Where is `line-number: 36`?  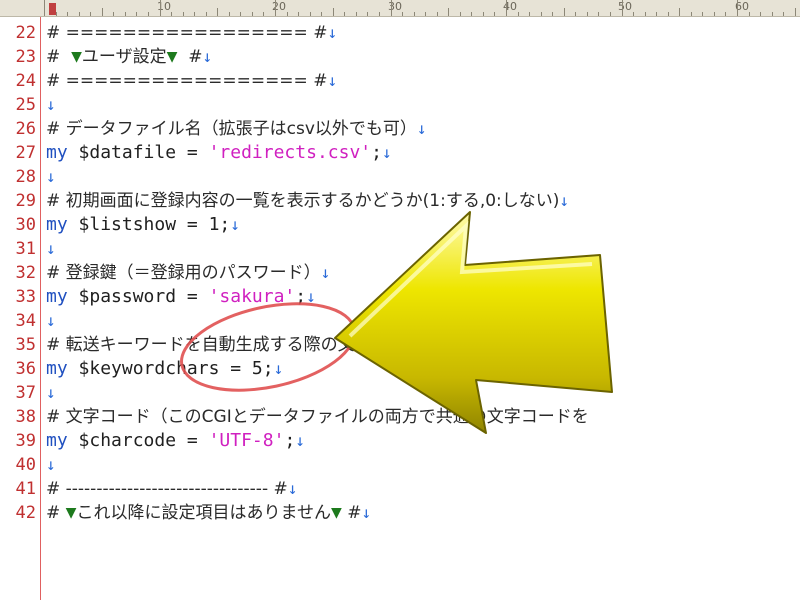 line-number: 36 is located at coordinates (25, 369).